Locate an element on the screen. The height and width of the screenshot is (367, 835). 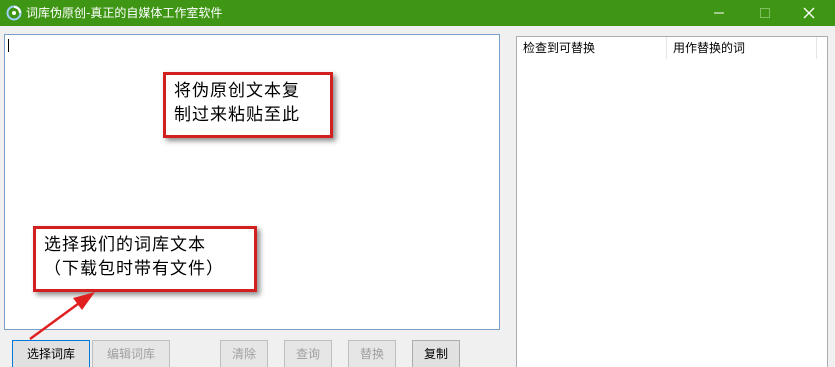
column-header-replaceable: 检查到可替换 is located at coordinates (592, 48).